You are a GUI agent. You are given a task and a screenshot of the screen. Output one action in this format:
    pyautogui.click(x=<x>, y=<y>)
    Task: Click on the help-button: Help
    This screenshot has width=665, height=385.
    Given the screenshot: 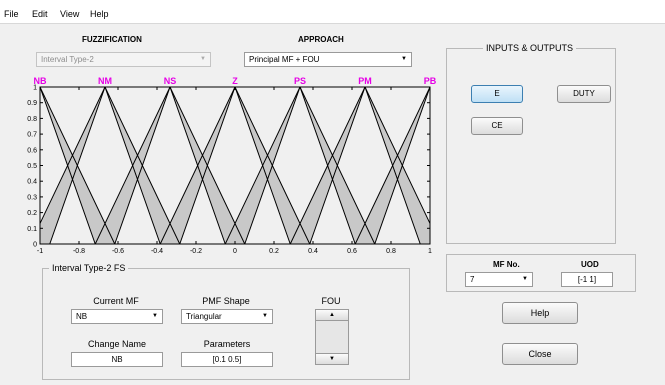 What is the action you would take?
    pyautogui.click(x=540, y=313)
    